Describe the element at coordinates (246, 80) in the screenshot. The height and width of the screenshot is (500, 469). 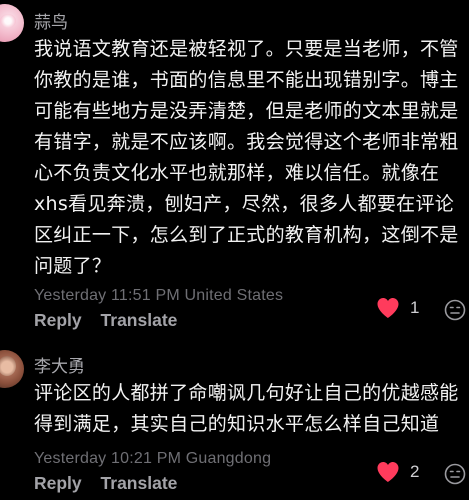
I see `comment-line: 你教的是谁，书面的信息里不能出现错别字。博主` at that location.